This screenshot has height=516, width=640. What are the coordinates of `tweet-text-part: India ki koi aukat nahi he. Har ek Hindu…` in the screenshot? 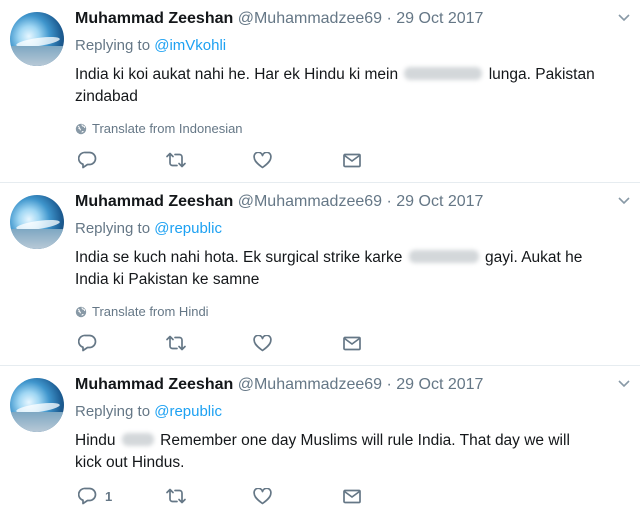 It's located at (237, 74).